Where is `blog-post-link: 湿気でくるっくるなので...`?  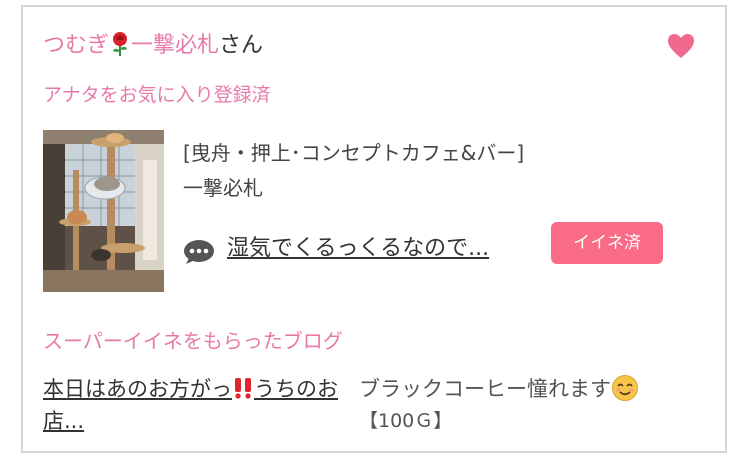
blog-post-link: 湿気でくるっくるなので... is located at coordinates (358, 249).